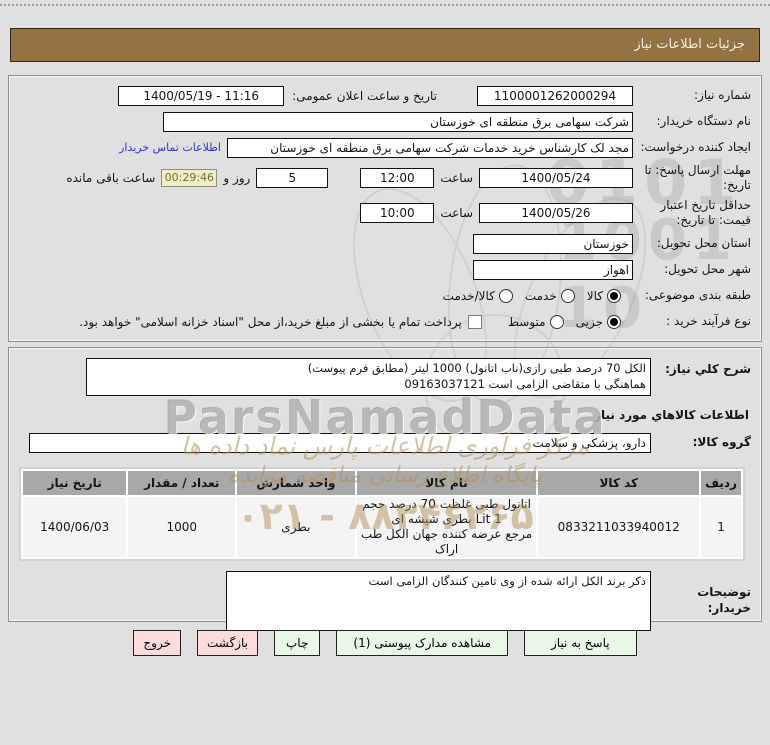  I want to click on option-goods-service: کالا/خدمت, so click(477, 295).